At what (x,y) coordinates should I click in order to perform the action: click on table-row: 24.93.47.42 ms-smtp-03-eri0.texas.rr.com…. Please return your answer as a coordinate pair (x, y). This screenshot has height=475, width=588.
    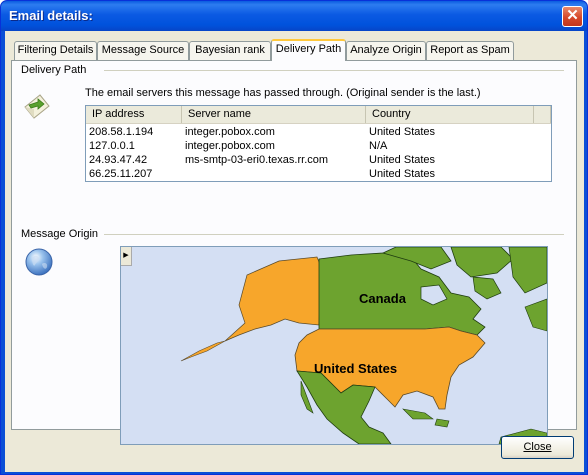
    Looking at the image, I should click on (318, 160).